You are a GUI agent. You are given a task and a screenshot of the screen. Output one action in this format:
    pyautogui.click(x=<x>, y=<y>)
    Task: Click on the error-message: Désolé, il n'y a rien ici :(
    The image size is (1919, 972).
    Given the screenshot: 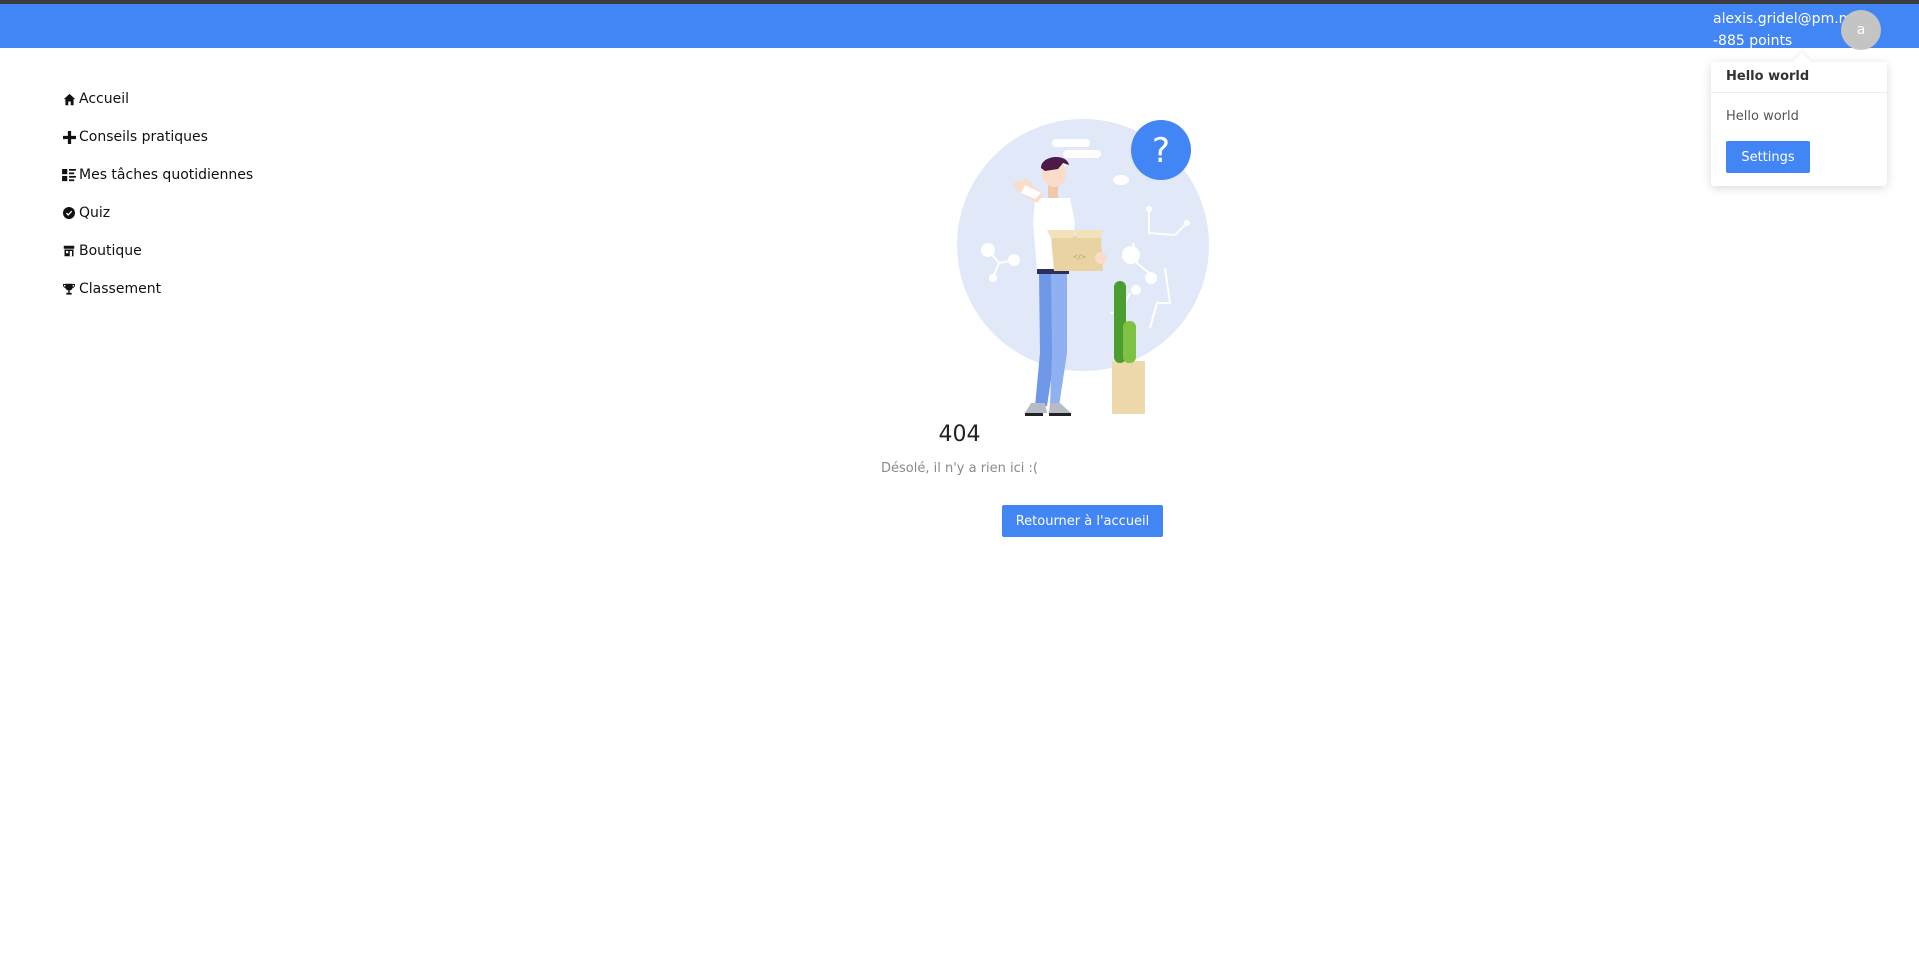 What is the action you would take?
    pyautogui.click(x=959, y=468)
    